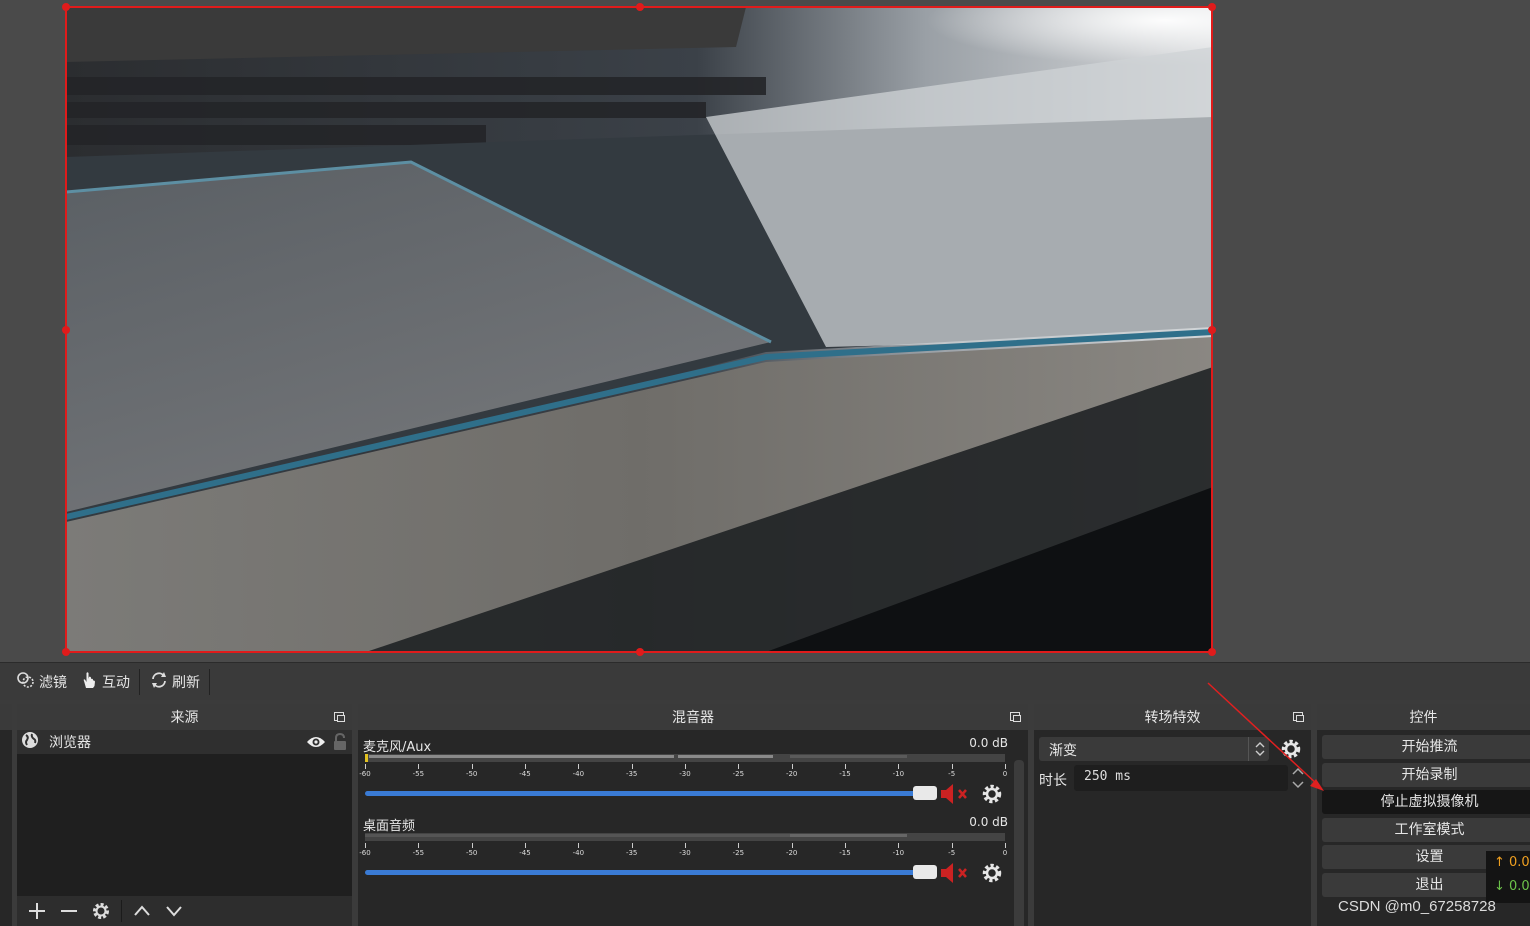 Image resolution: width=1530 pixels, height=926 pixels. What do you see at coordinates (791, 853) in the screenshot?
I see `scale-tick-label: -20` at bounding box center [791, 853].